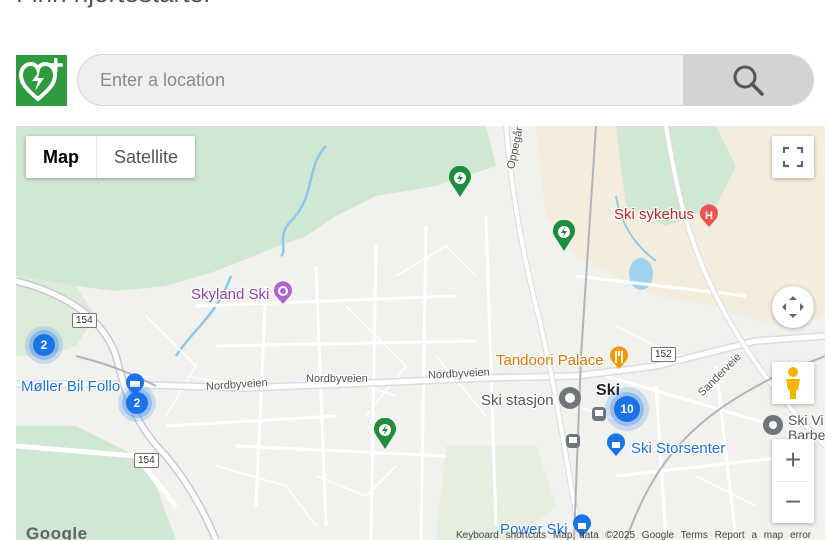 This screenshot has height=540, width=840. I want to click on camera-control-icon, so click(793, 307).